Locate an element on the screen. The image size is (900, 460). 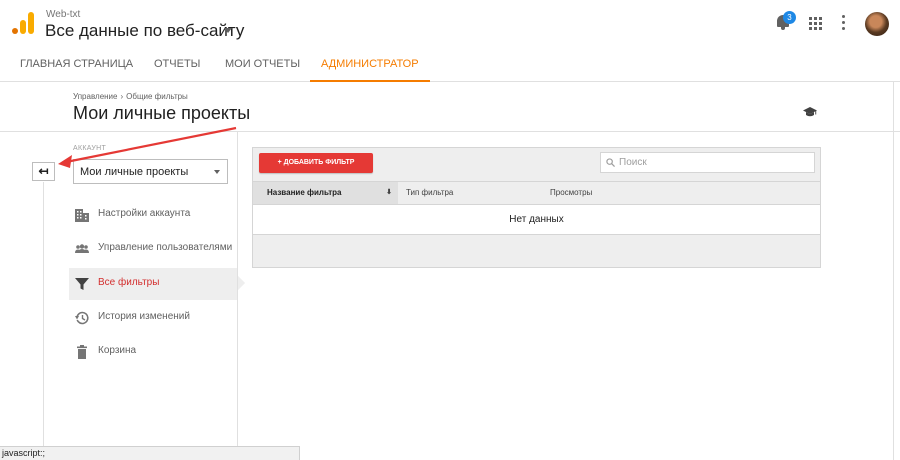
graduation-cap-icon is located at coordinates (810, 112).